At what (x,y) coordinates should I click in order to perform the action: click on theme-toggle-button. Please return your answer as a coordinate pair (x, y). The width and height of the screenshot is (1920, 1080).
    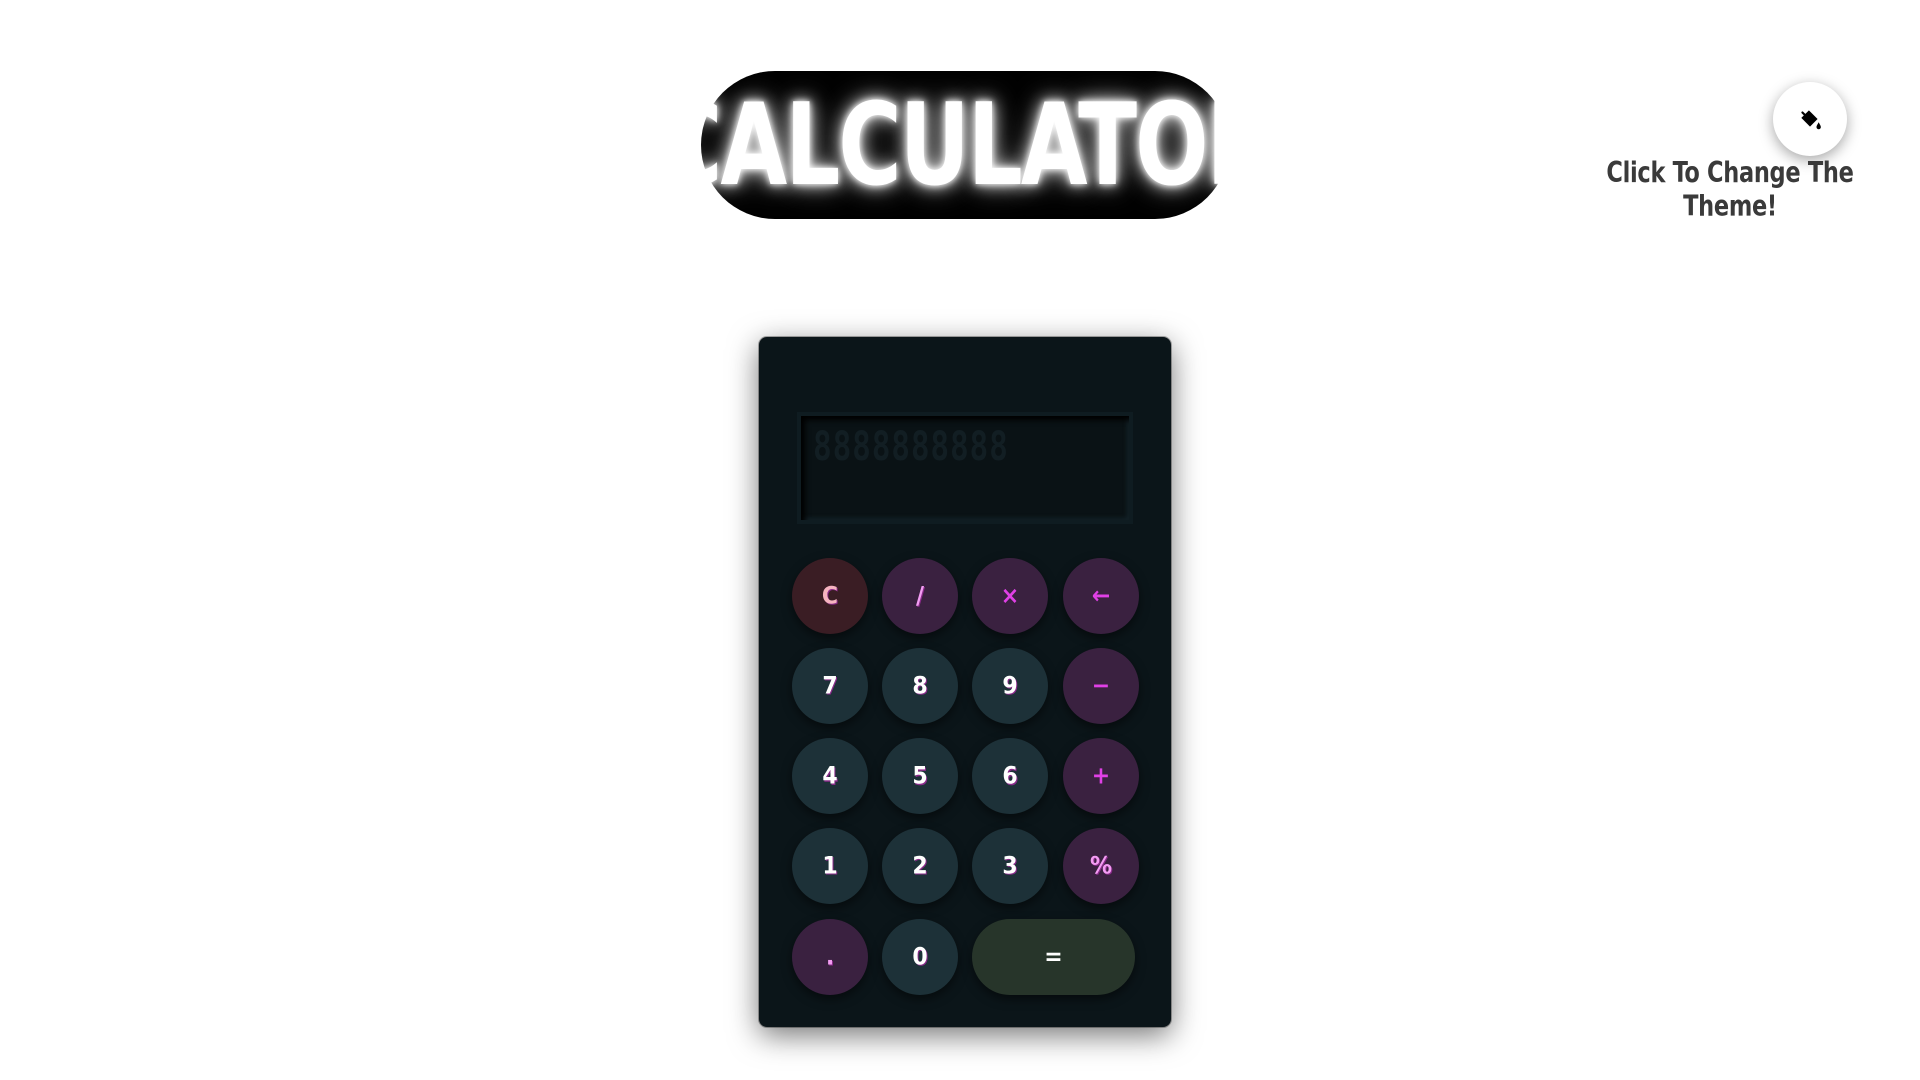
    Looking at the image, I should click on (1810, 119).